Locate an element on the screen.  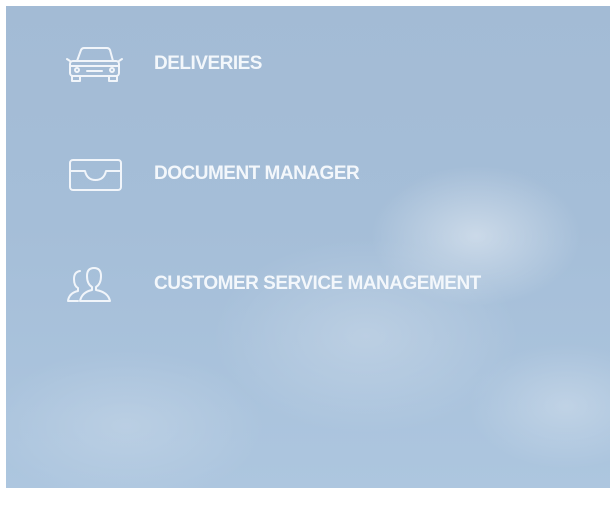
nav-item-label: DELIVERIES is located at coordinates (208, 63).